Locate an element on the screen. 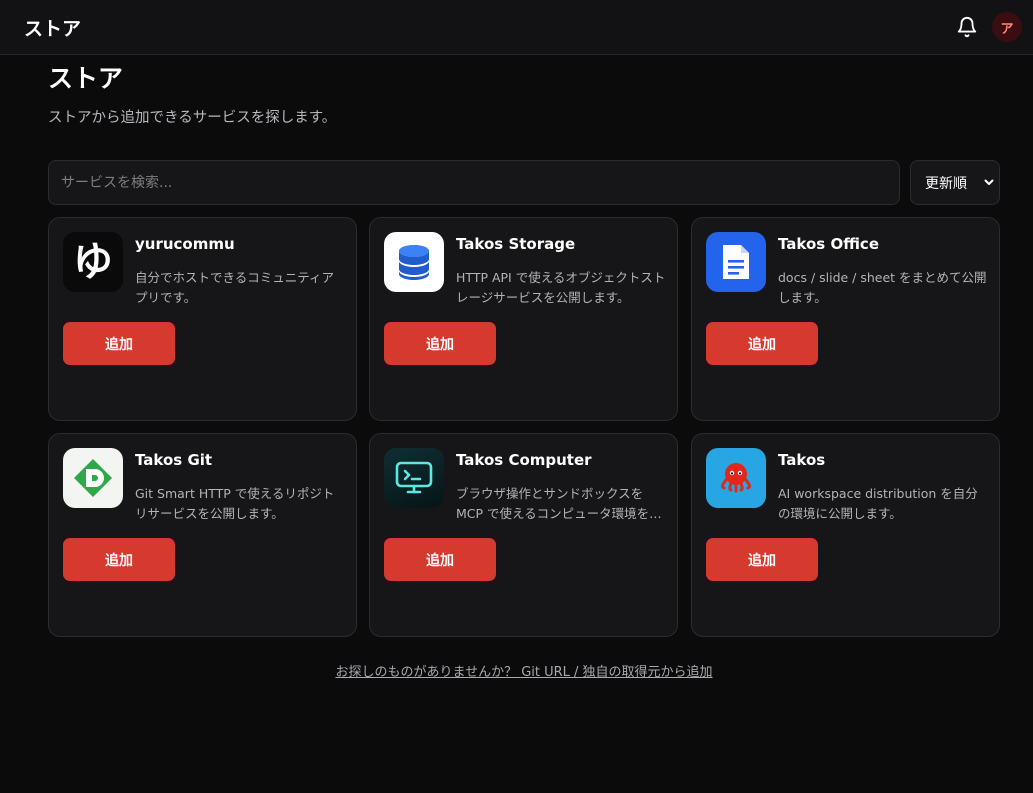 Image resolution: width=1033 pixels, height=793 pixels. service-name: Takos is located at coordinates (802, 460).